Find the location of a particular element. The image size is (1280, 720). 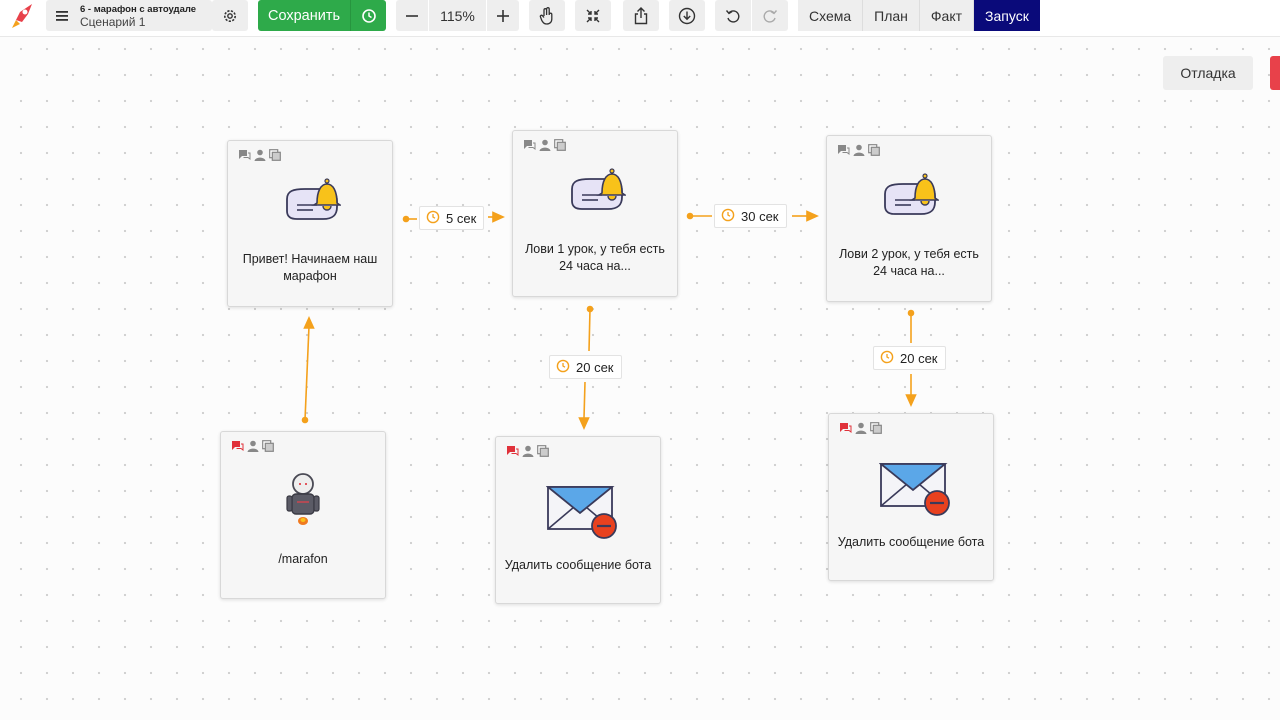

zoom-level: 115% is located at coordinates (457, 15).